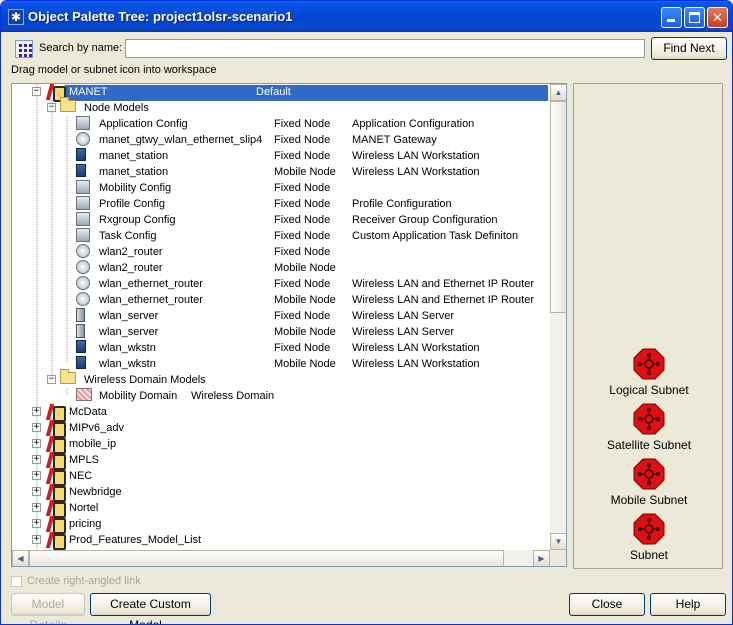 This screenshot has width=733, height=625. What do you see at coordinates (717, 17) in the screenshot?
I see `close-window-button: ✕` at bounding box center [717, 17].